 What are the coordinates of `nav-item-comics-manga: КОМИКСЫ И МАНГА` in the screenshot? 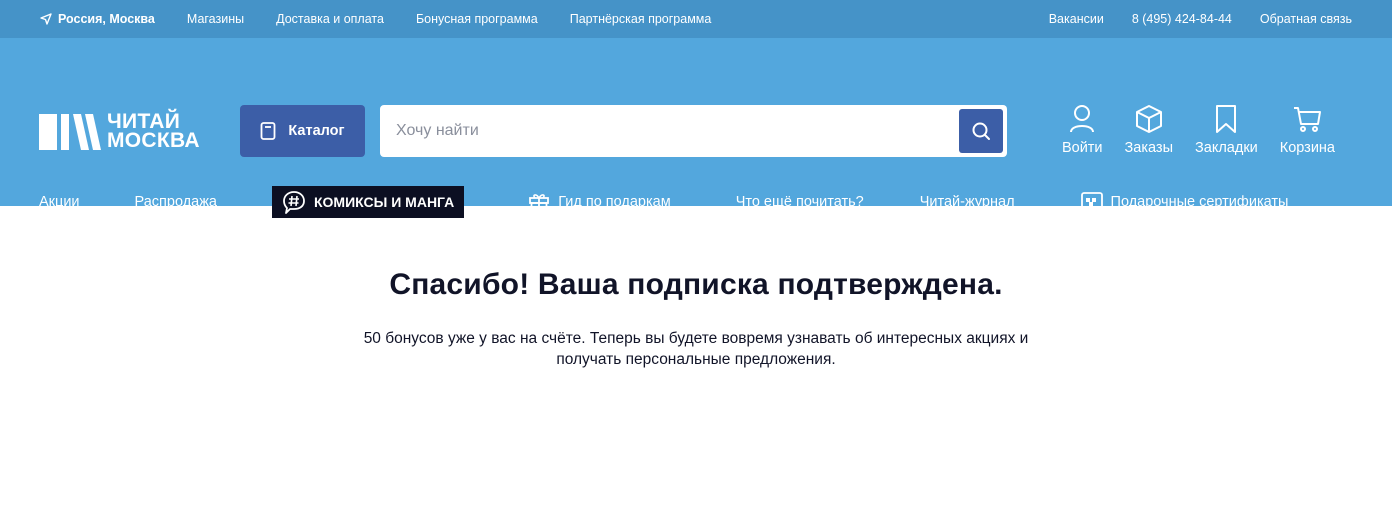 It's located at (368, 202).